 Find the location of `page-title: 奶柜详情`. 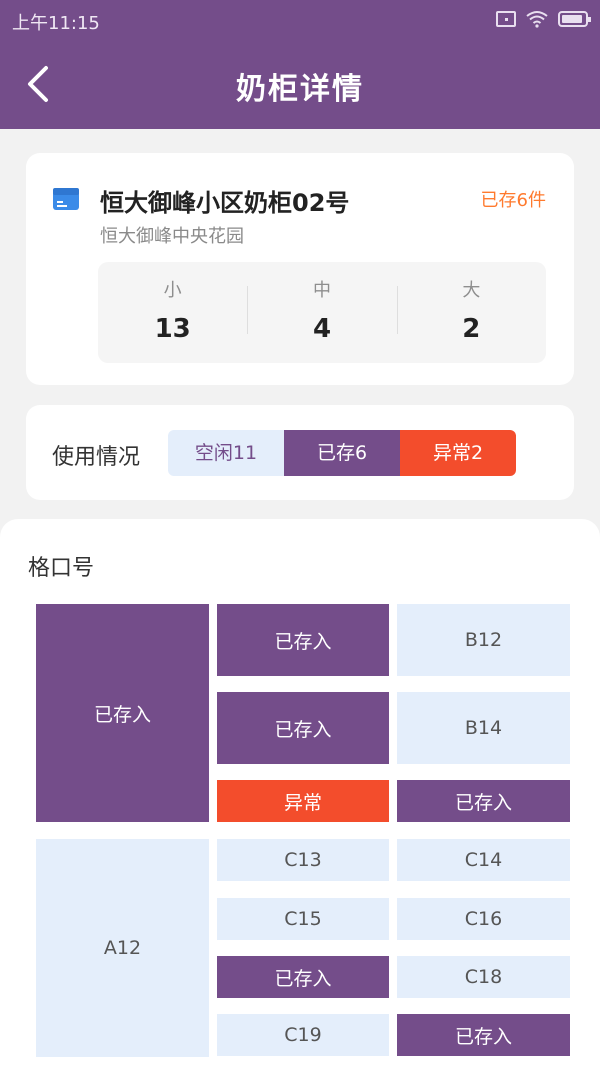

page-title: 奶柜详情 is located at coordinates (300, 89).